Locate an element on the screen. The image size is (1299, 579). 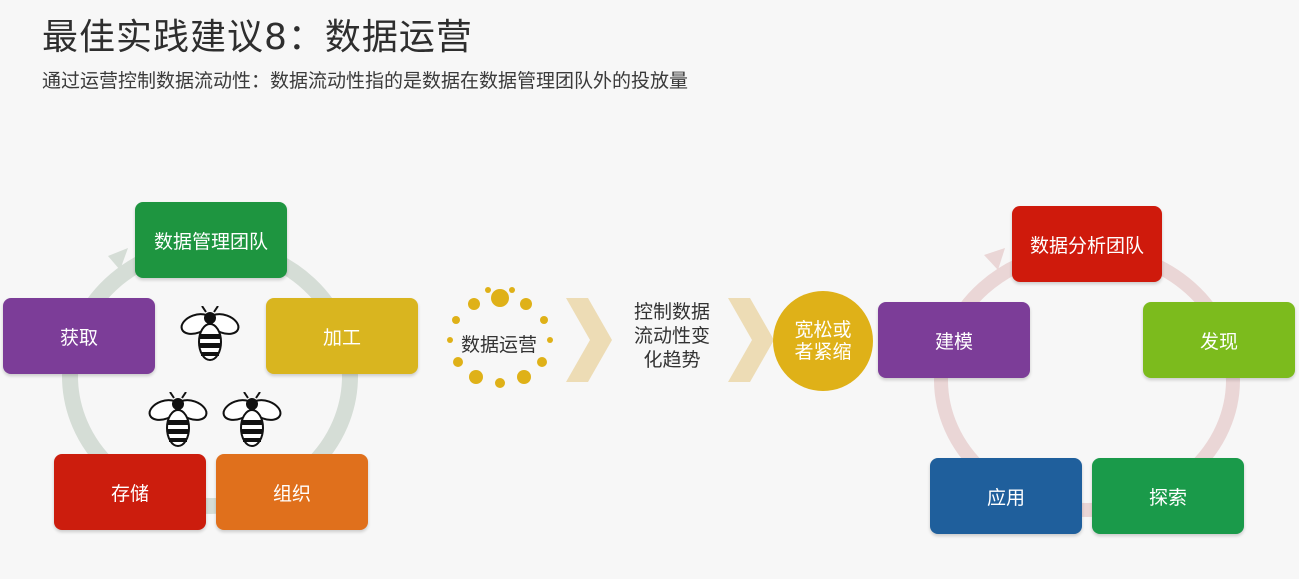
discover-box: 发现 is located at coordinates (1219, 340).